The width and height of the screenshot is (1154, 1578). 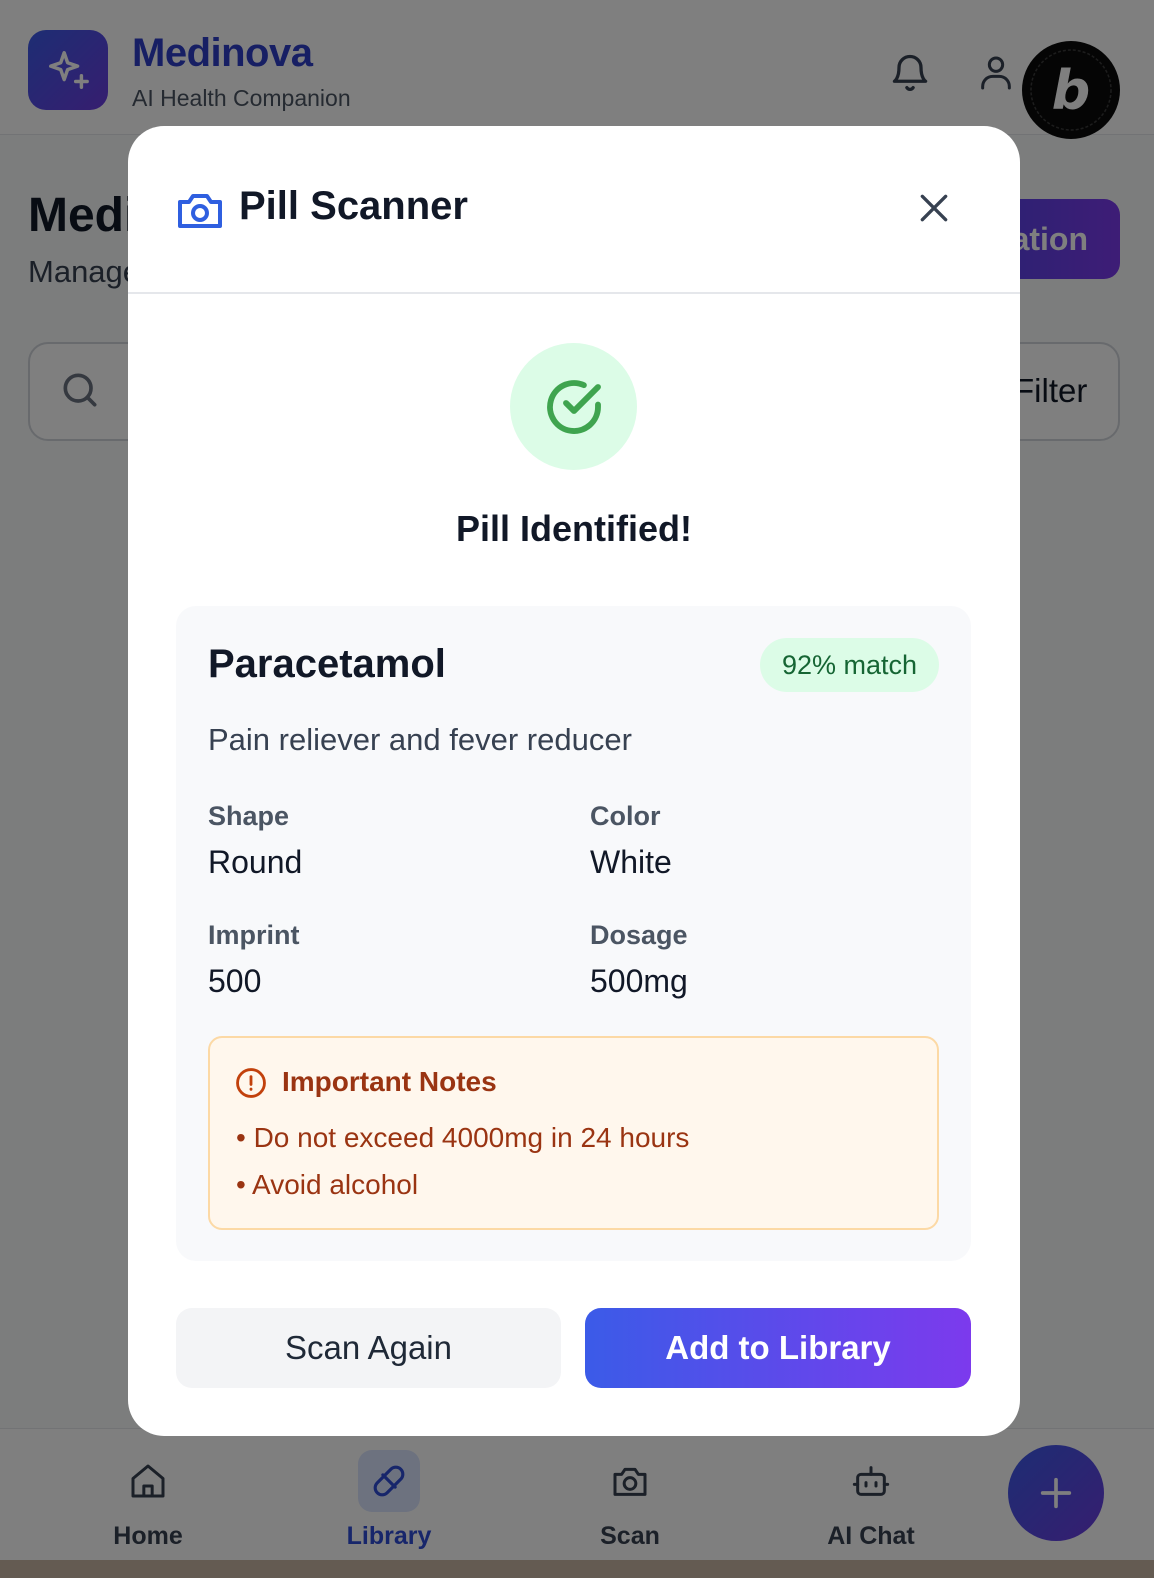 What do you see at coordinates (639, 981) in the screenshot?
I see `dosage-value: 500mg` at bounding box center [639, 981].